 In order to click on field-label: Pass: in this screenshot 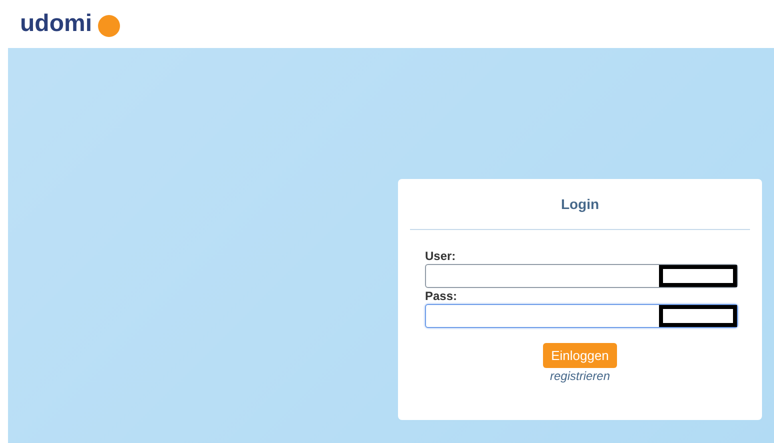, I will do `click(441, 296)`.